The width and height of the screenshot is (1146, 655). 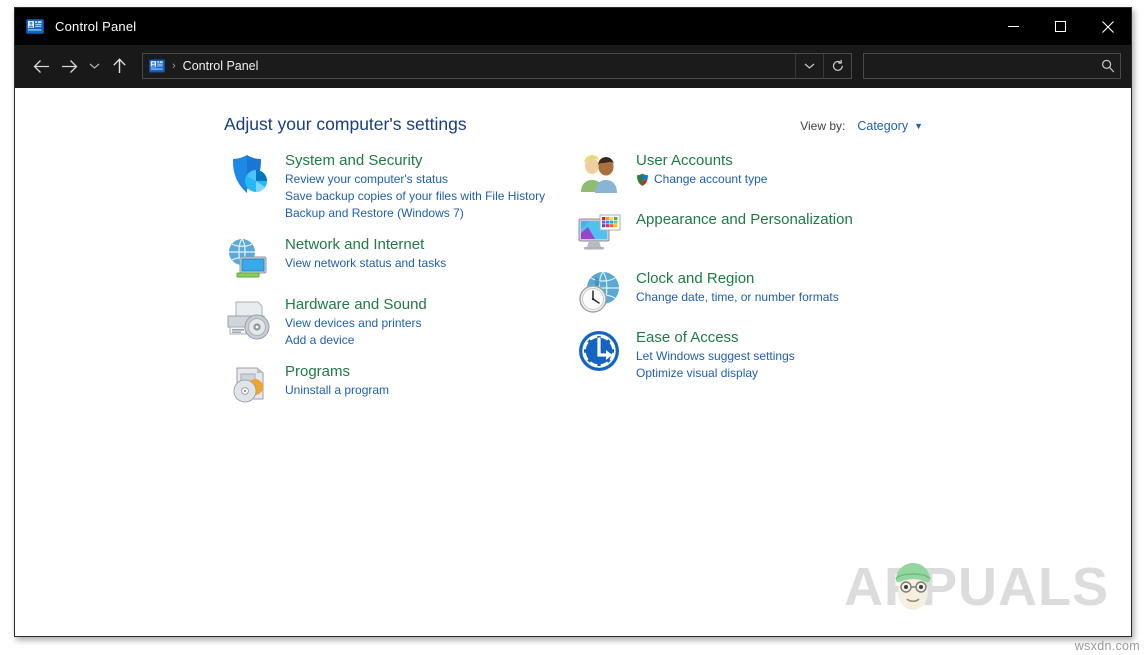 I want to click on breadcrumb-control-panel: Control Panel, so click(x=221, y=66).